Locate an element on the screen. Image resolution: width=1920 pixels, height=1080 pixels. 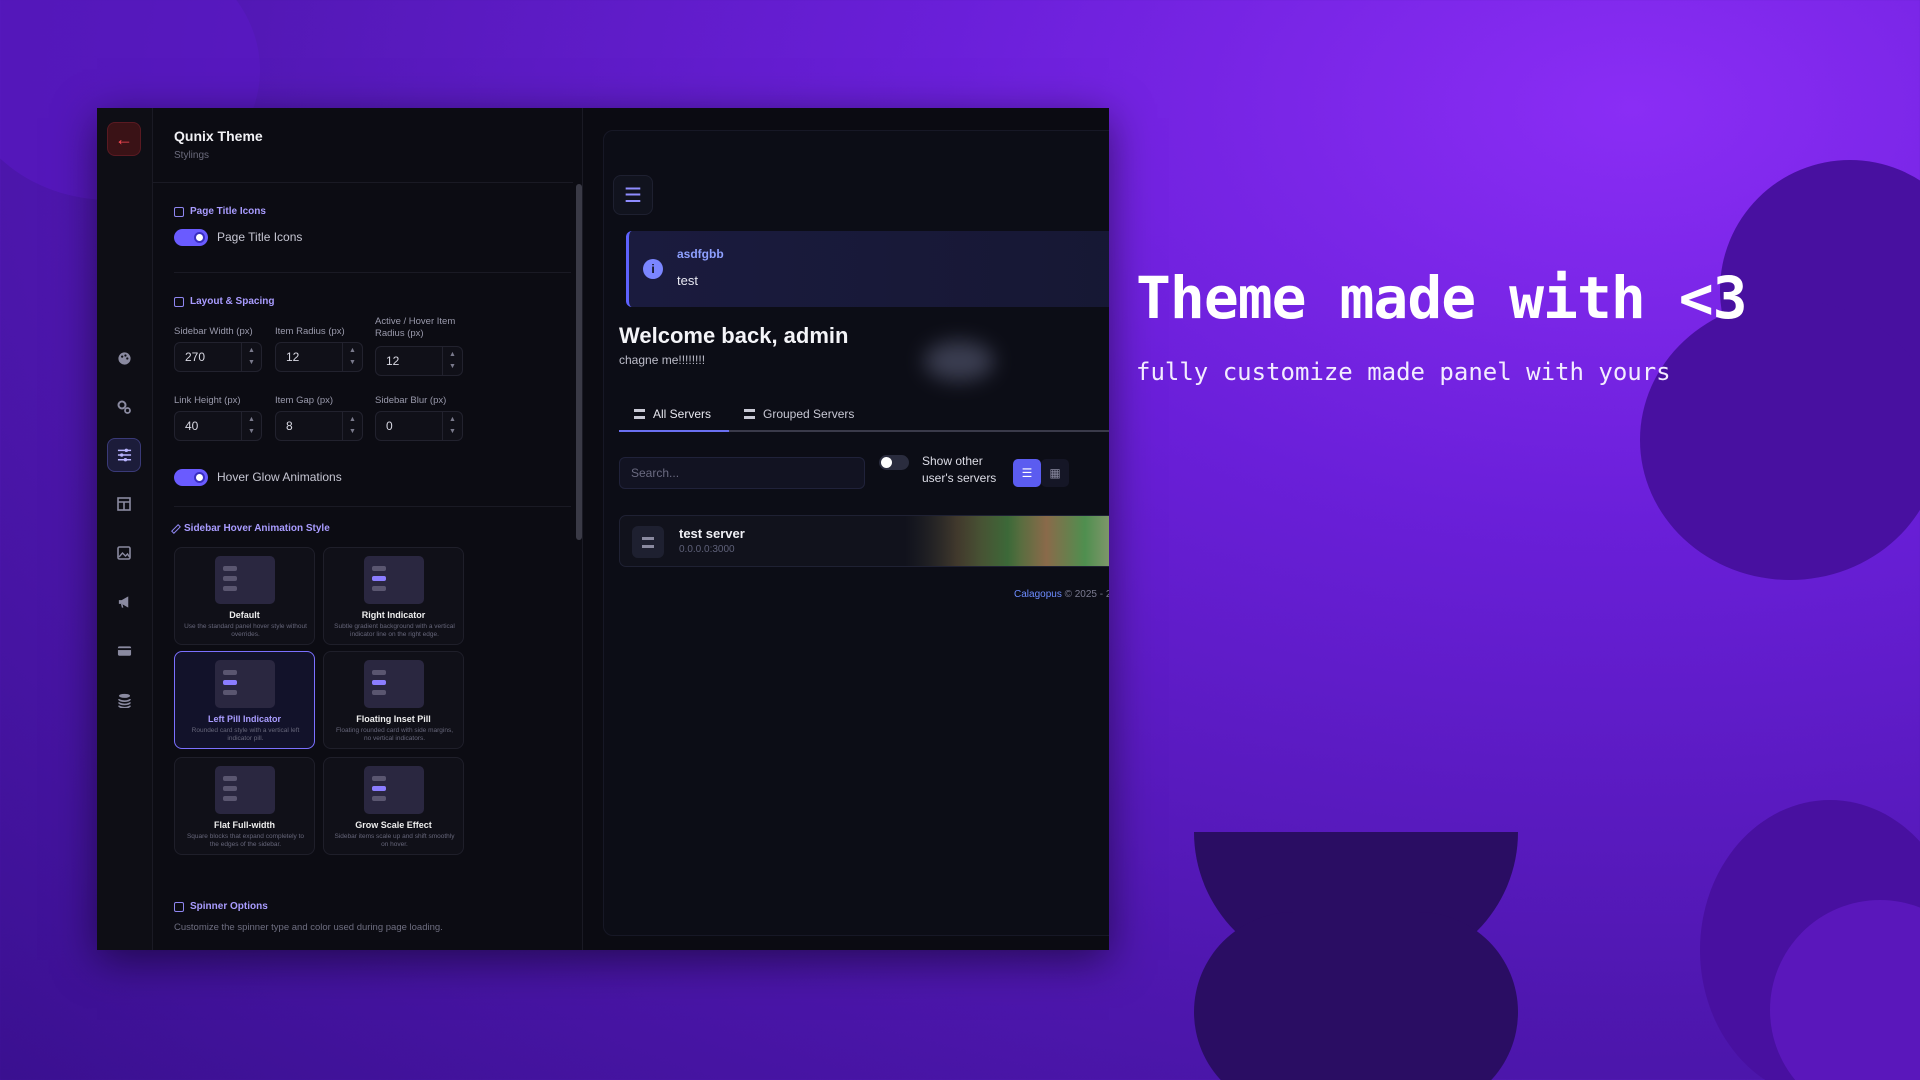
field-label: Sidebar Blur (px) is located at coordinates (411, 400).